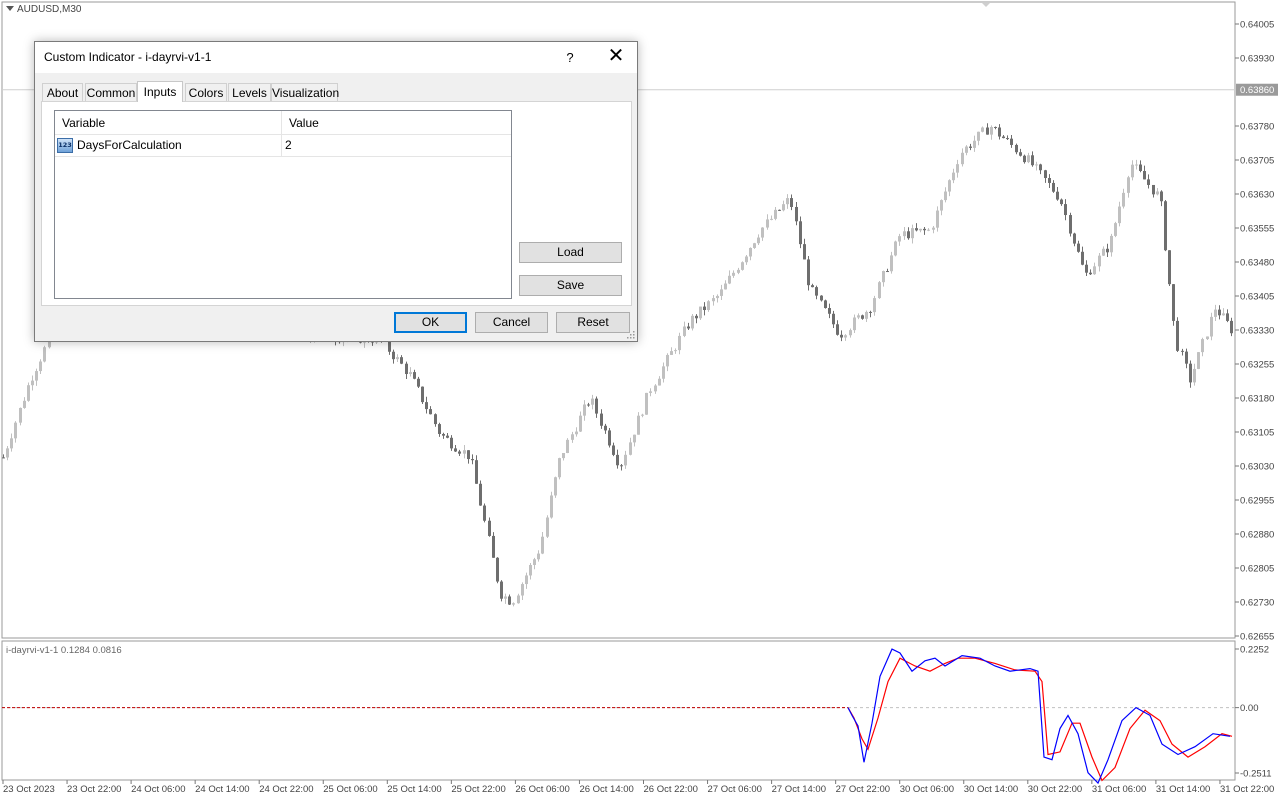 This screenshot has width=1280, height=800. Describe the element at coordinates (43, 9) in the screenshot. I see `symbol-label: AUDUSD,M30` at that location.